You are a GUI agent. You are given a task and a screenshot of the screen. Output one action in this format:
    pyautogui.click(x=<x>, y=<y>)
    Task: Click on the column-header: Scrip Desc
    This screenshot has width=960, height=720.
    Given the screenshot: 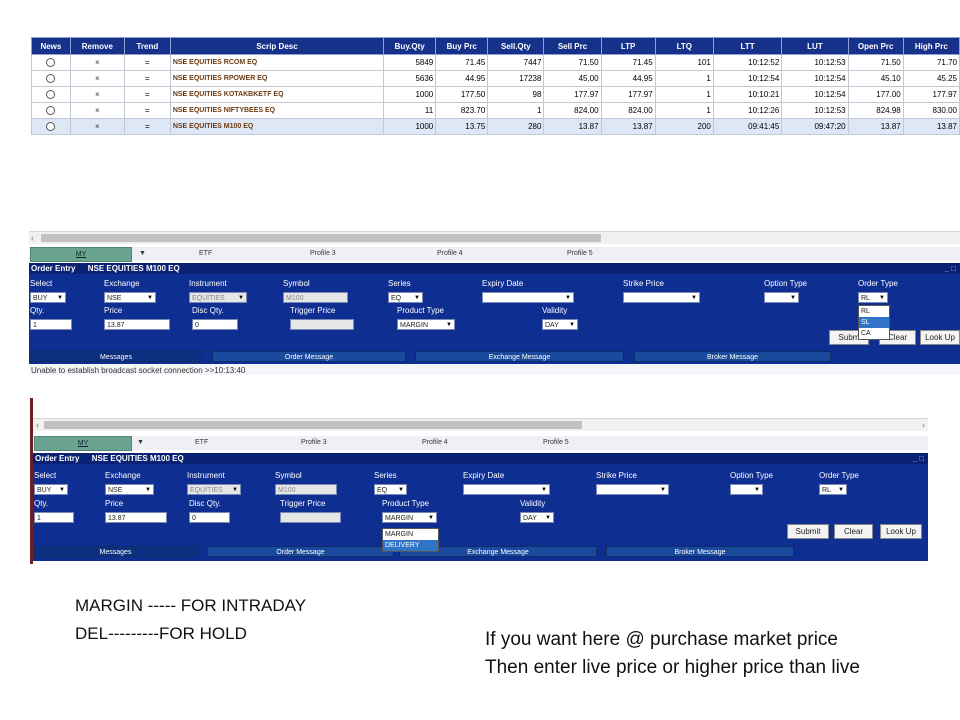 What is the action you would take?
    pyautogui.click(x=277, y=46)
    